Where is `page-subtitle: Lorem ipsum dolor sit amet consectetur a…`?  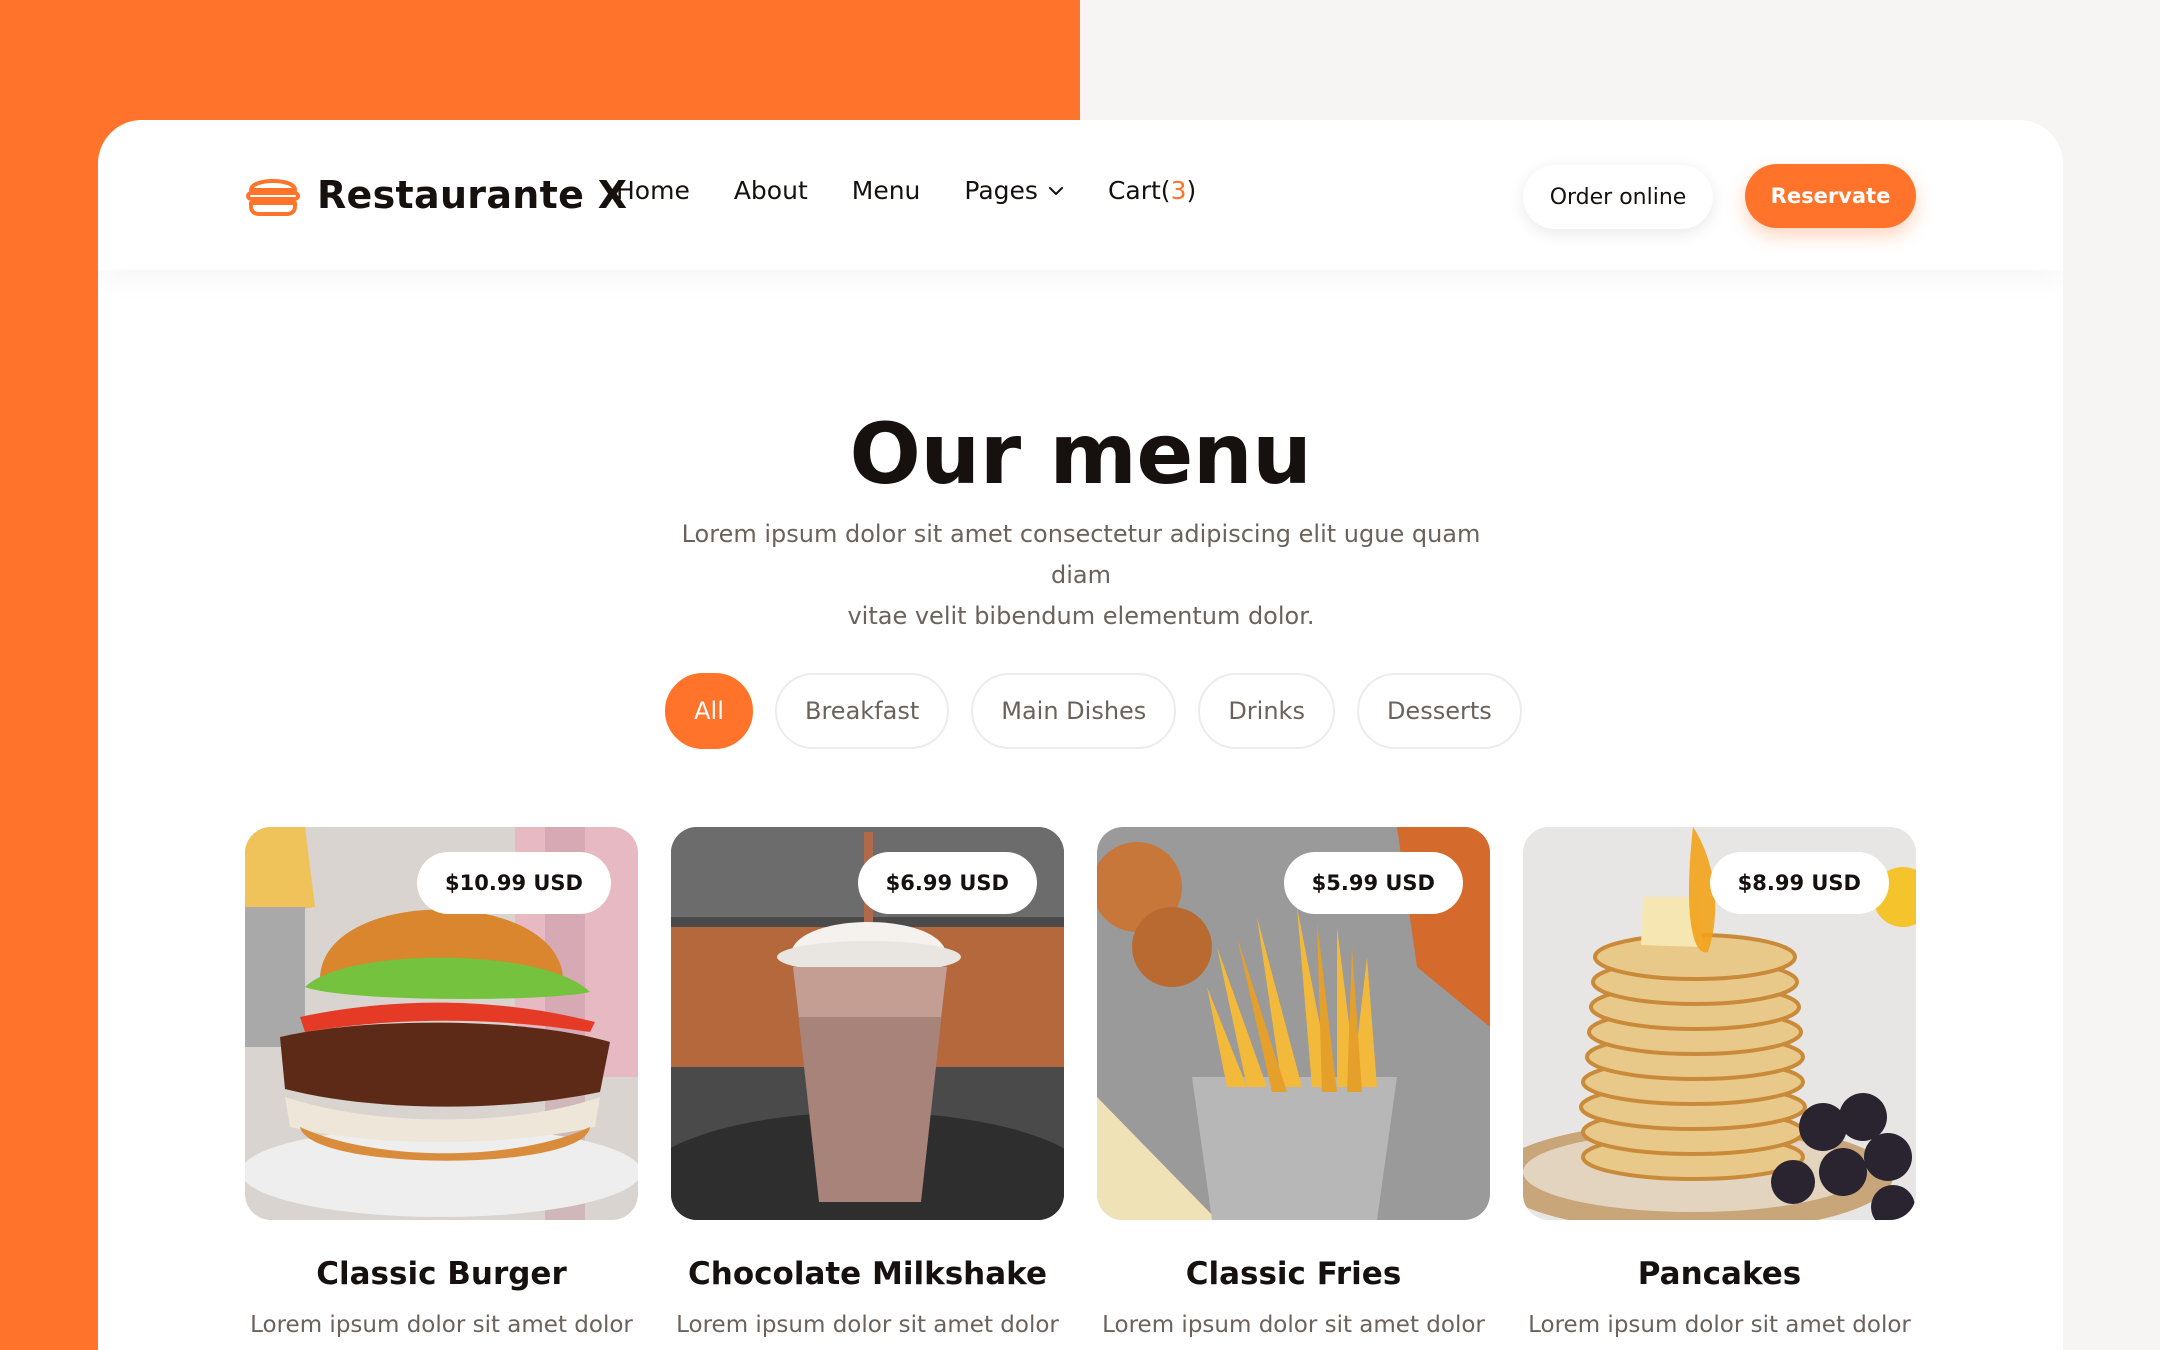 page-subtitle: Lorem ipsum dolor sit amet consectetur a… is located at coordinates (1081, 575).